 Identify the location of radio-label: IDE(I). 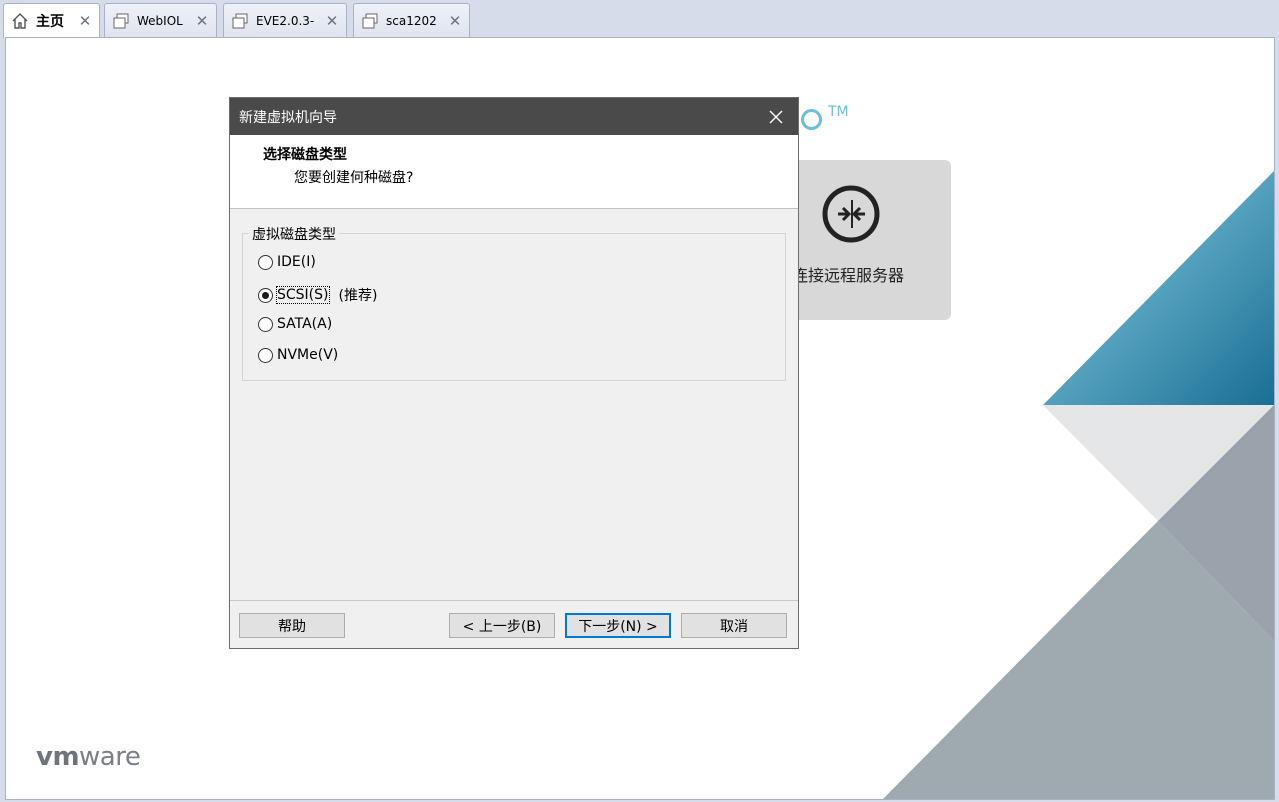
(296, 262).